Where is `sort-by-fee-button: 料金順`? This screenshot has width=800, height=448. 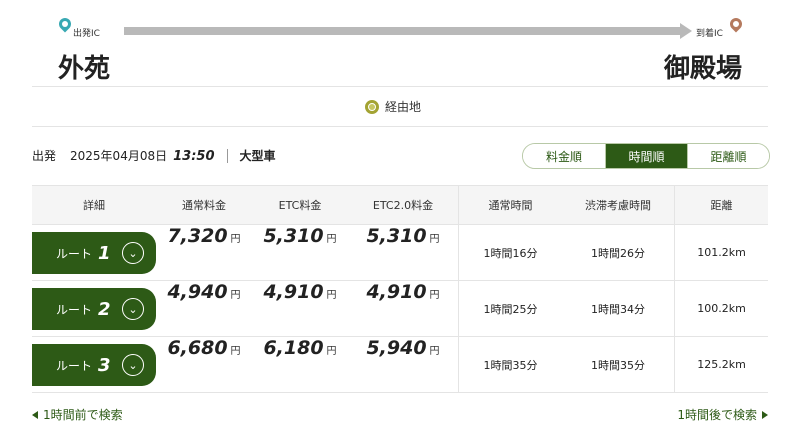 sort-by-fee-button: 料金順 is located at coordinates (564, 156).